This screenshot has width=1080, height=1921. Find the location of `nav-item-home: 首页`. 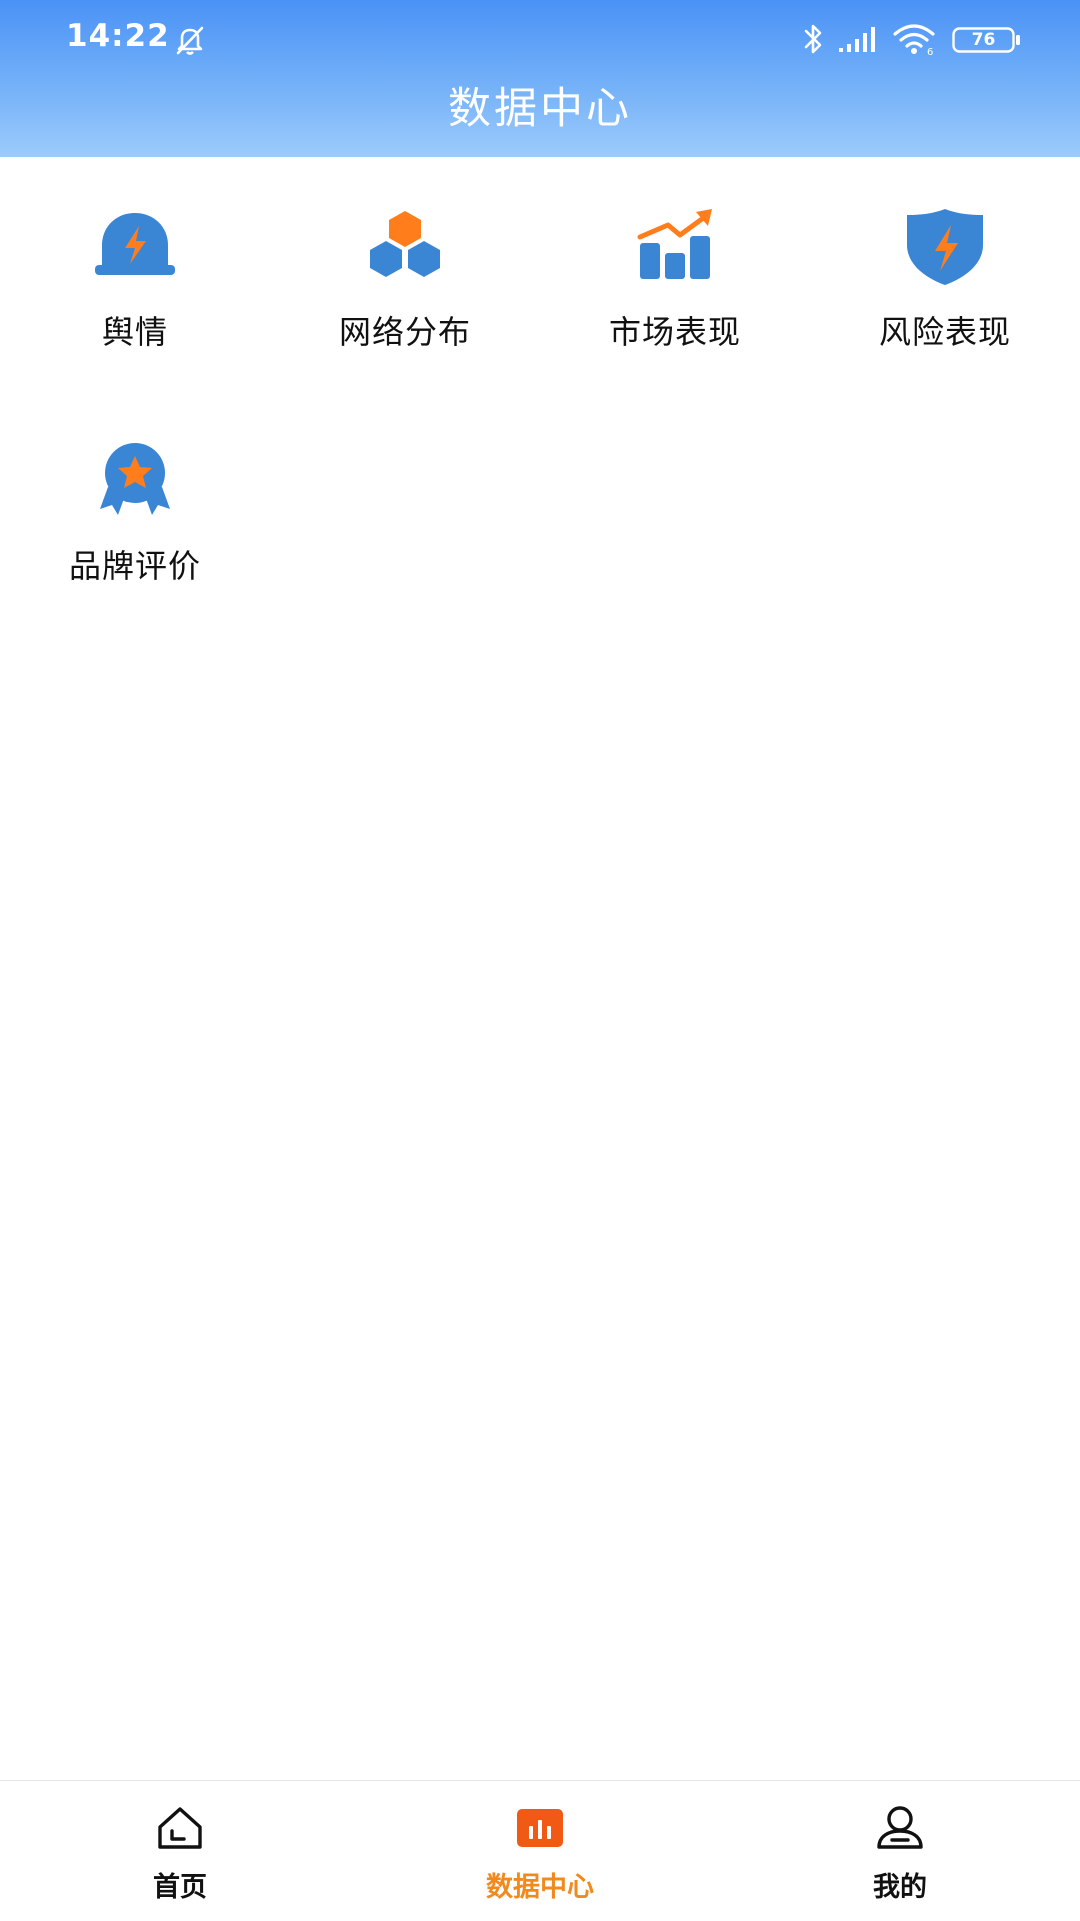

nav-item-home: 首页 is located at coordinates (180, 1851).